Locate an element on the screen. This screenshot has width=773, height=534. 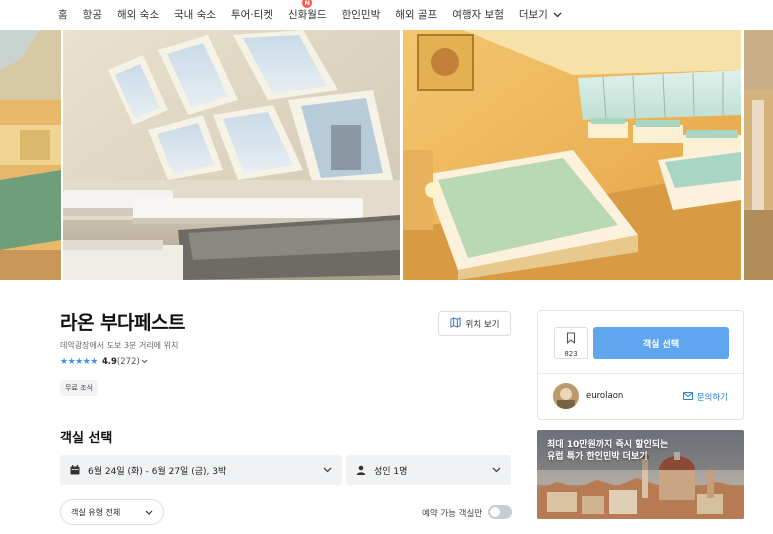
nav-item-label: 신화월드 is located at coordinates (307, 14).